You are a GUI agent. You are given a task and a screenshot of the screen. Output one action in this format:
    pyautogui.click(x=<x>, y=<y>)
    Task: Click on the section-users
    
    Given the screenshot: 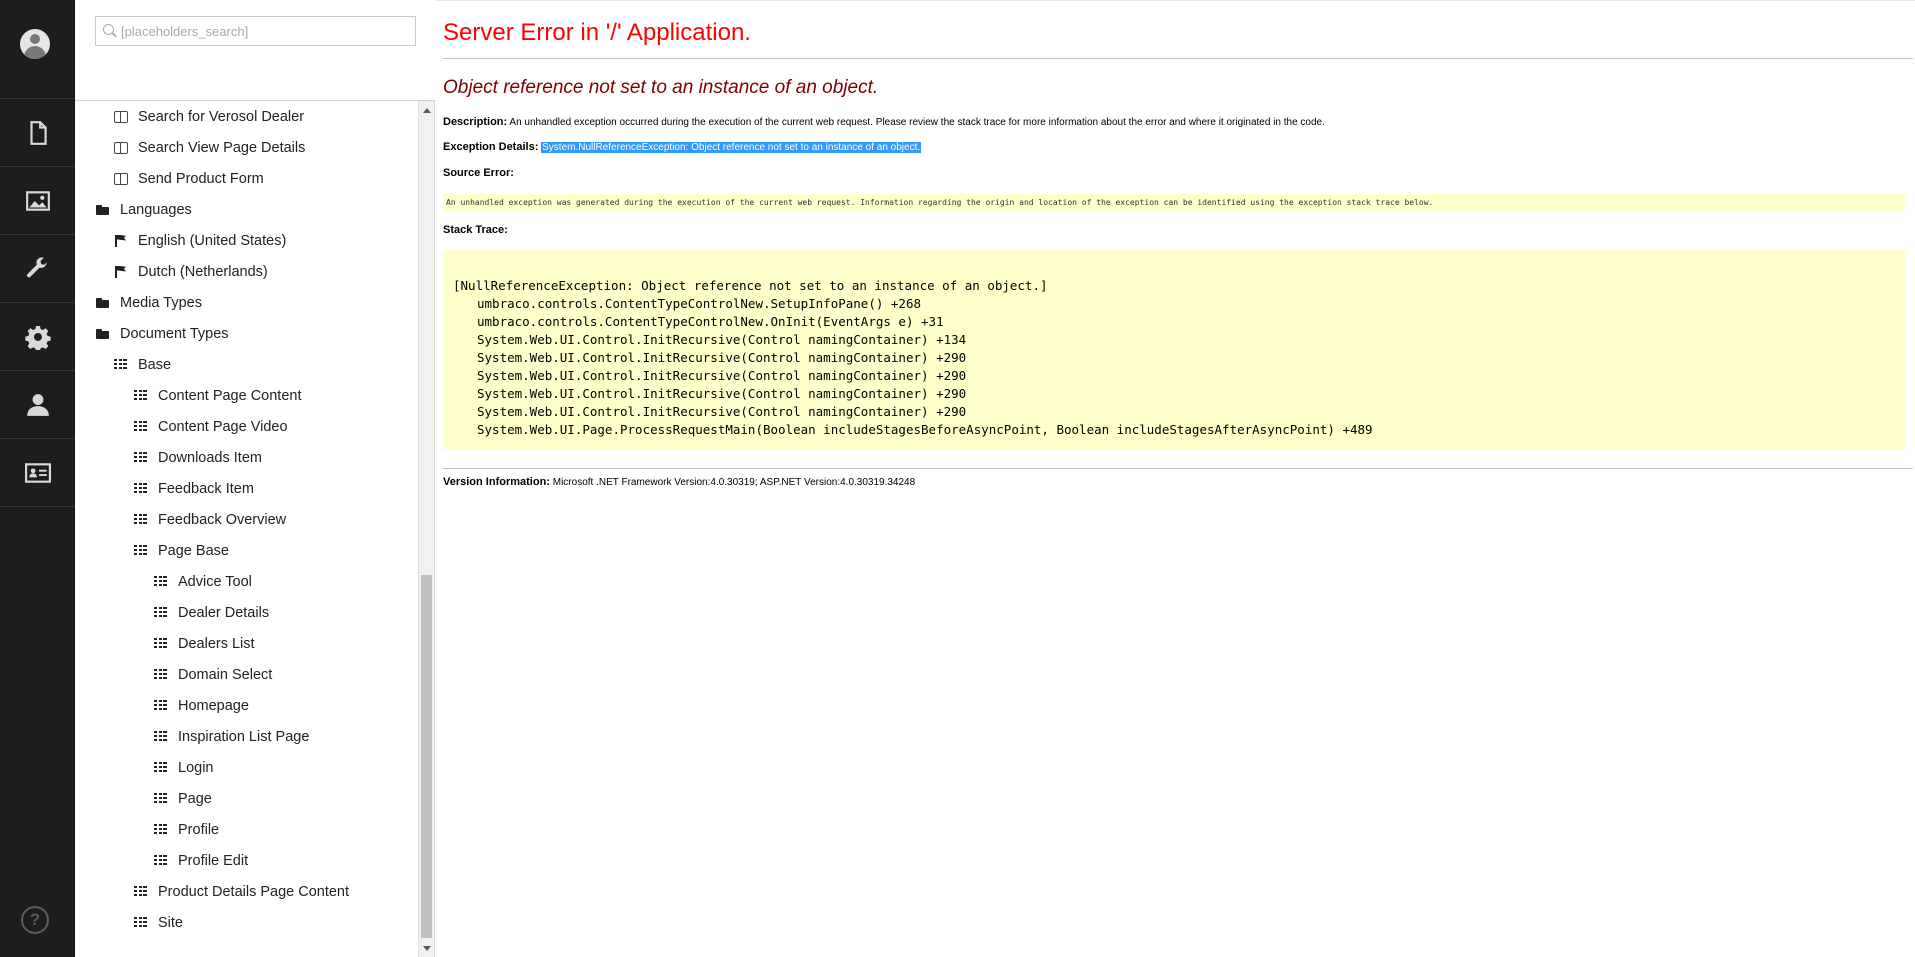 What is the action you would take?
    pyautogui.click(x=37, y=404)
    